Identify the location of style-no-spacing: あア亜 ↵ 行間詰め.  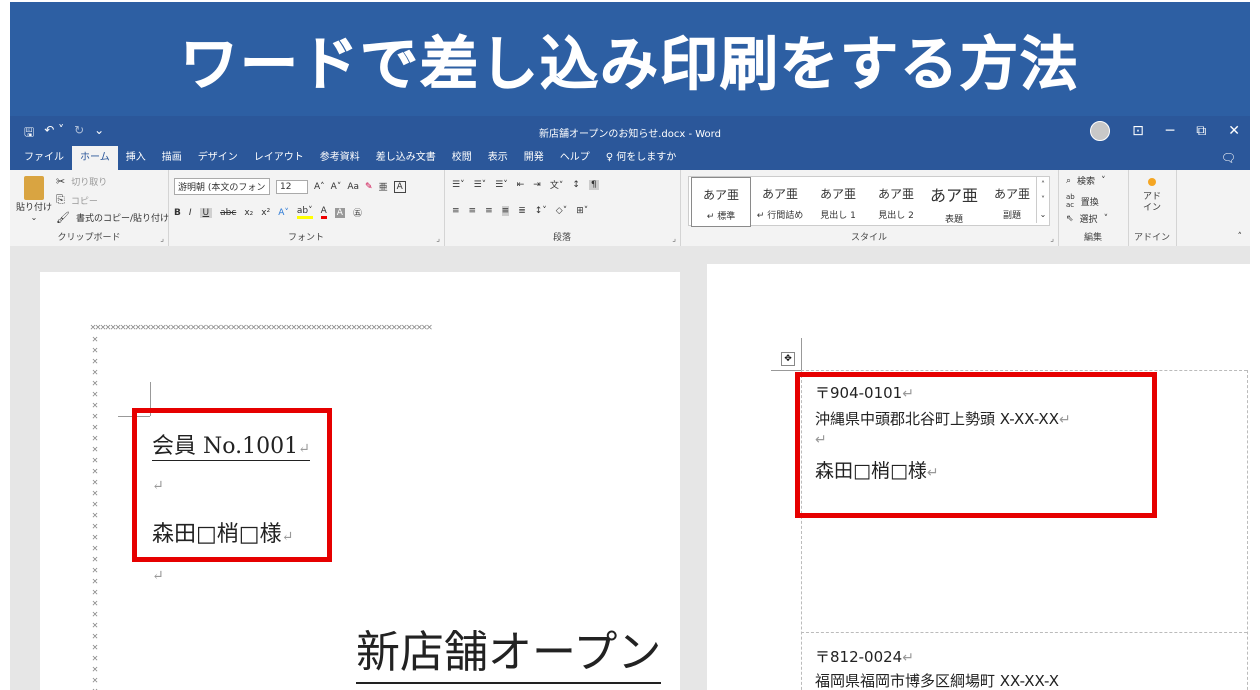
(780, 201).